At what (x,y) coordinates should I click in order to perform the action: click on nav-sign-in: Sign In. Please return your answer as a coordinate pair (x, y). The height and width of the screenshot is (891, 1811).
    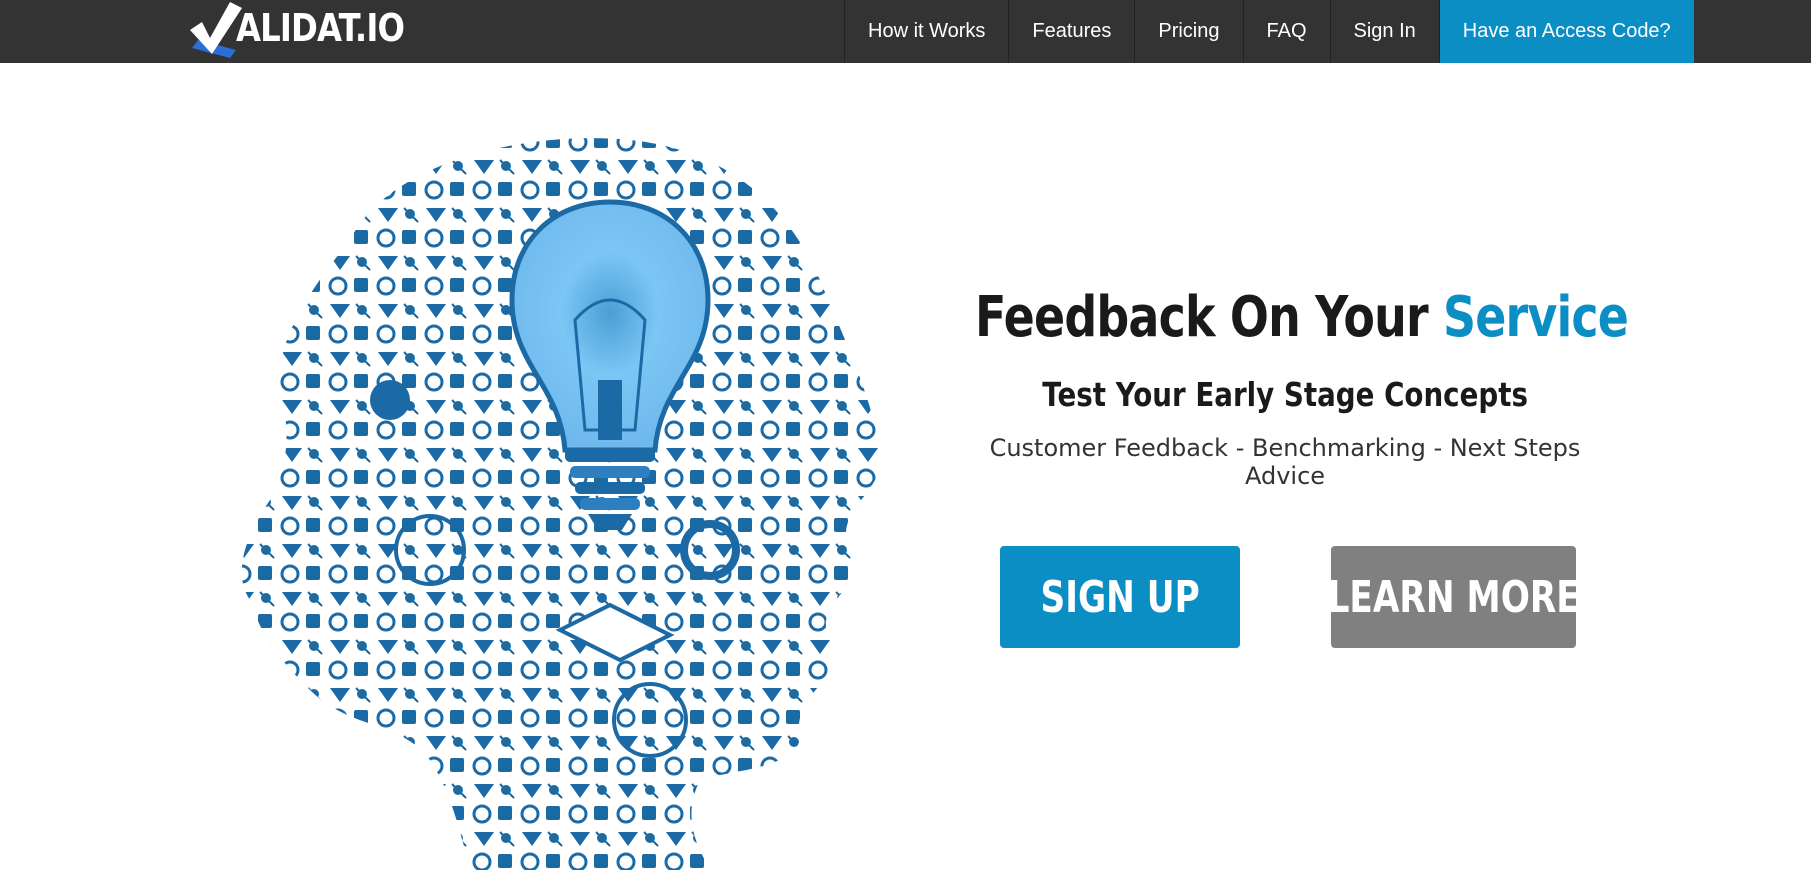
    Looking at the image, I should click on (1384, 31).